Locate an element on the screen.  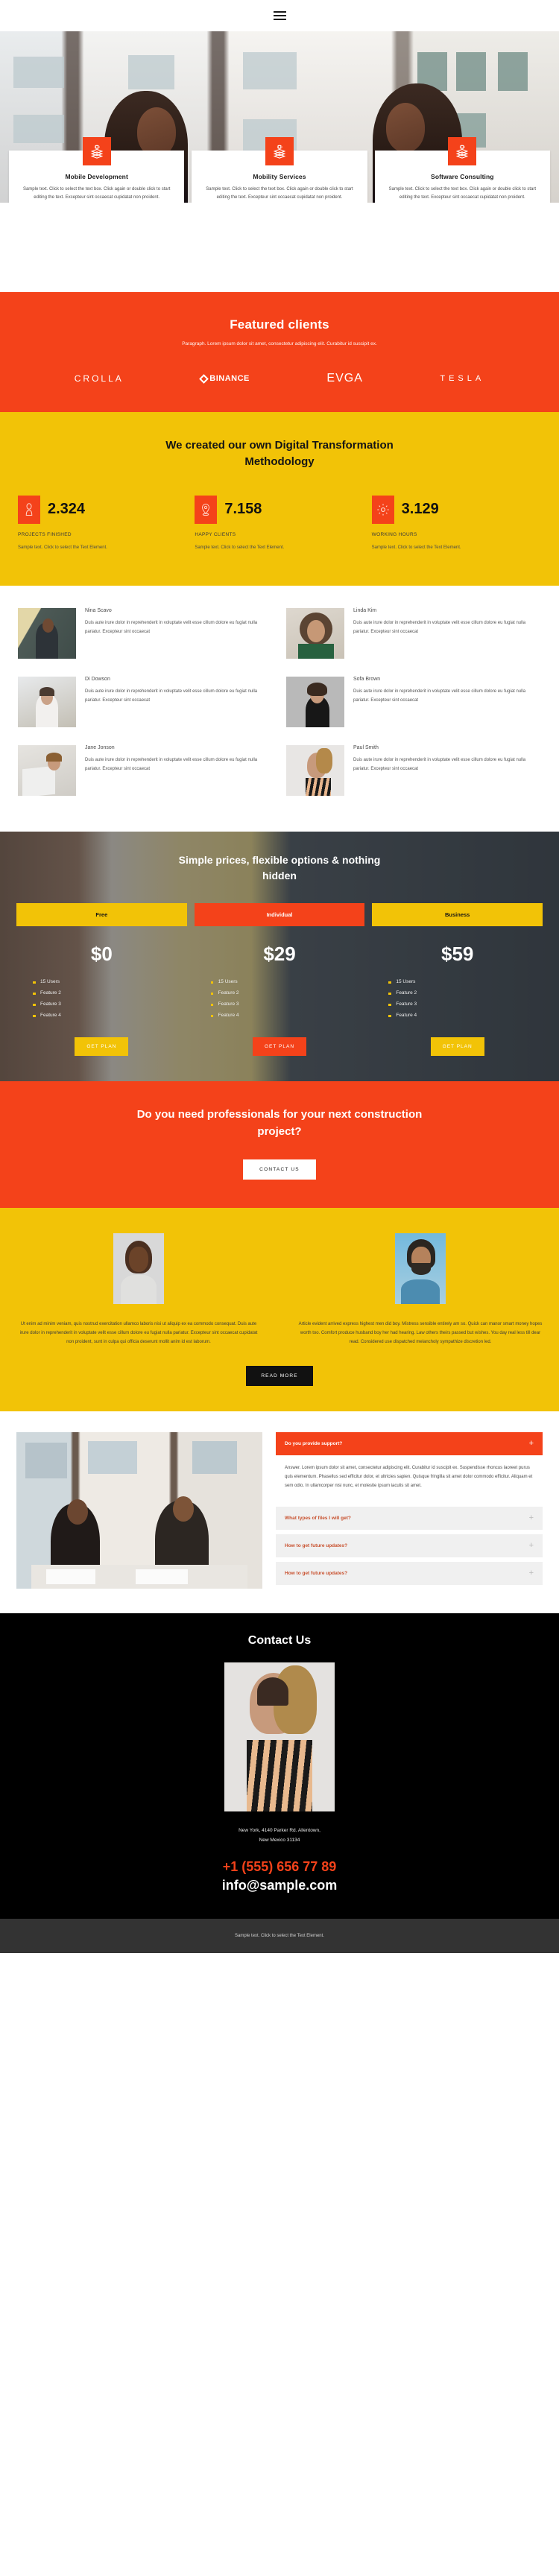
plan-price: $0 is located at coordinates (101, 954).